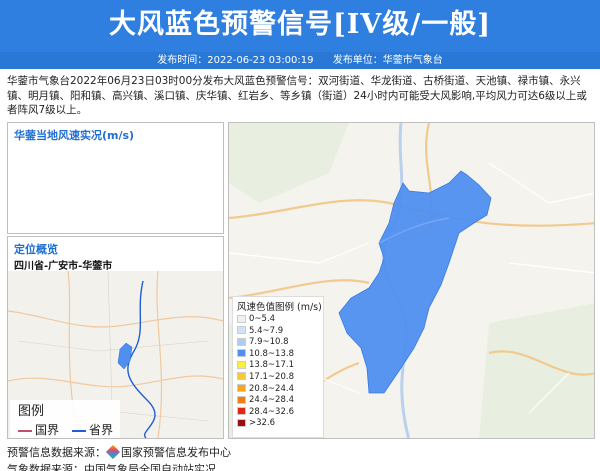  Describe the element at coordinates (111, 467) in the screenshot. I see `weather-data-source: 气象数据来源：中国气象局全国自动站实况` at that location.